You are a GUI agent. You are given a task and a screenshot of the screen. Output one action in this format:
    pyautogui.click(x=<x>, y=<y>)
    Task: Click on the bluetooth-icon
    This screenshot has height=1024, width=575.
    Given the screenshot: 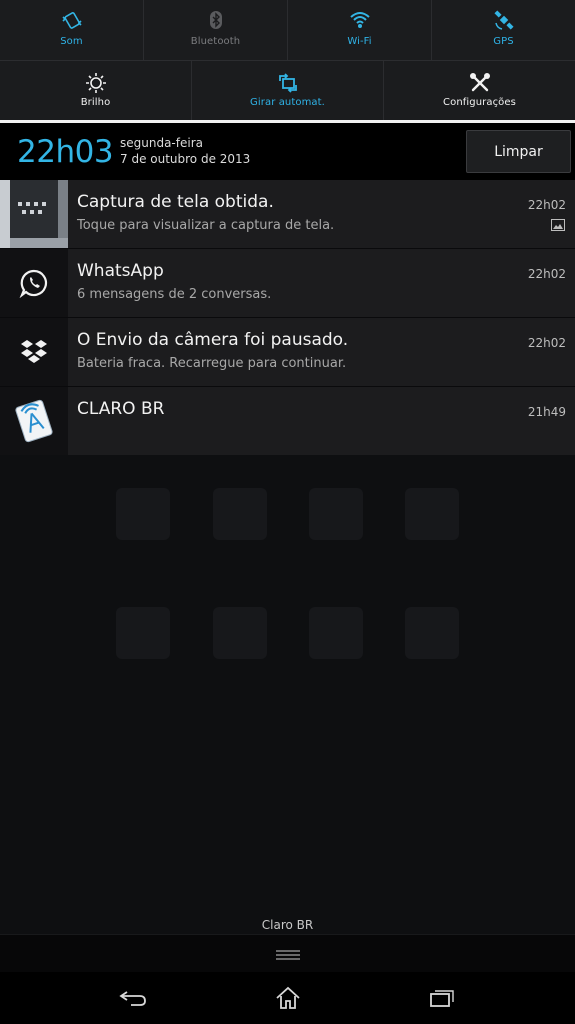 What is the action you would take?
    pyautogui.click(x=216, y=20)
    